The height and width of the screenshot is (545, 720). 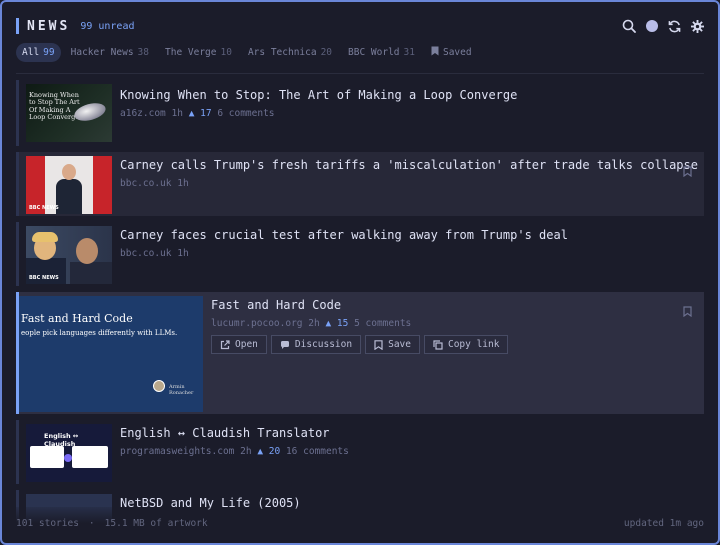 What do you see at coordinates (290, 52) in the screenshot?
I see `tab-ars-technica: Ars Technica 20` at bounding box center [290, 52].